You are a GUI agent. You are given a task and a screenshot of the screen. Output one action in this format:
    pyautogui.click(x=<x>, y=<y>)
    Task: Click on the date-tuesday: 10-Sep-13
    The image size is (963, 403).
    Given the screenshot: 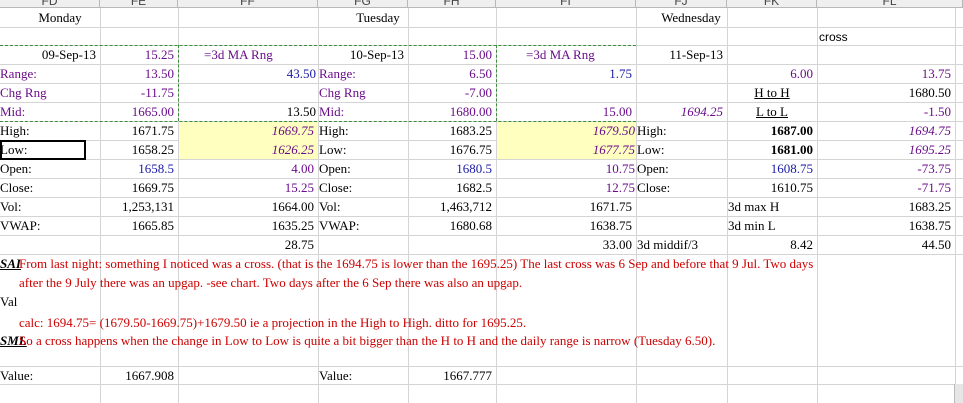 What is the action you would take?
    pyautogui.click(x=361, y=55)
    